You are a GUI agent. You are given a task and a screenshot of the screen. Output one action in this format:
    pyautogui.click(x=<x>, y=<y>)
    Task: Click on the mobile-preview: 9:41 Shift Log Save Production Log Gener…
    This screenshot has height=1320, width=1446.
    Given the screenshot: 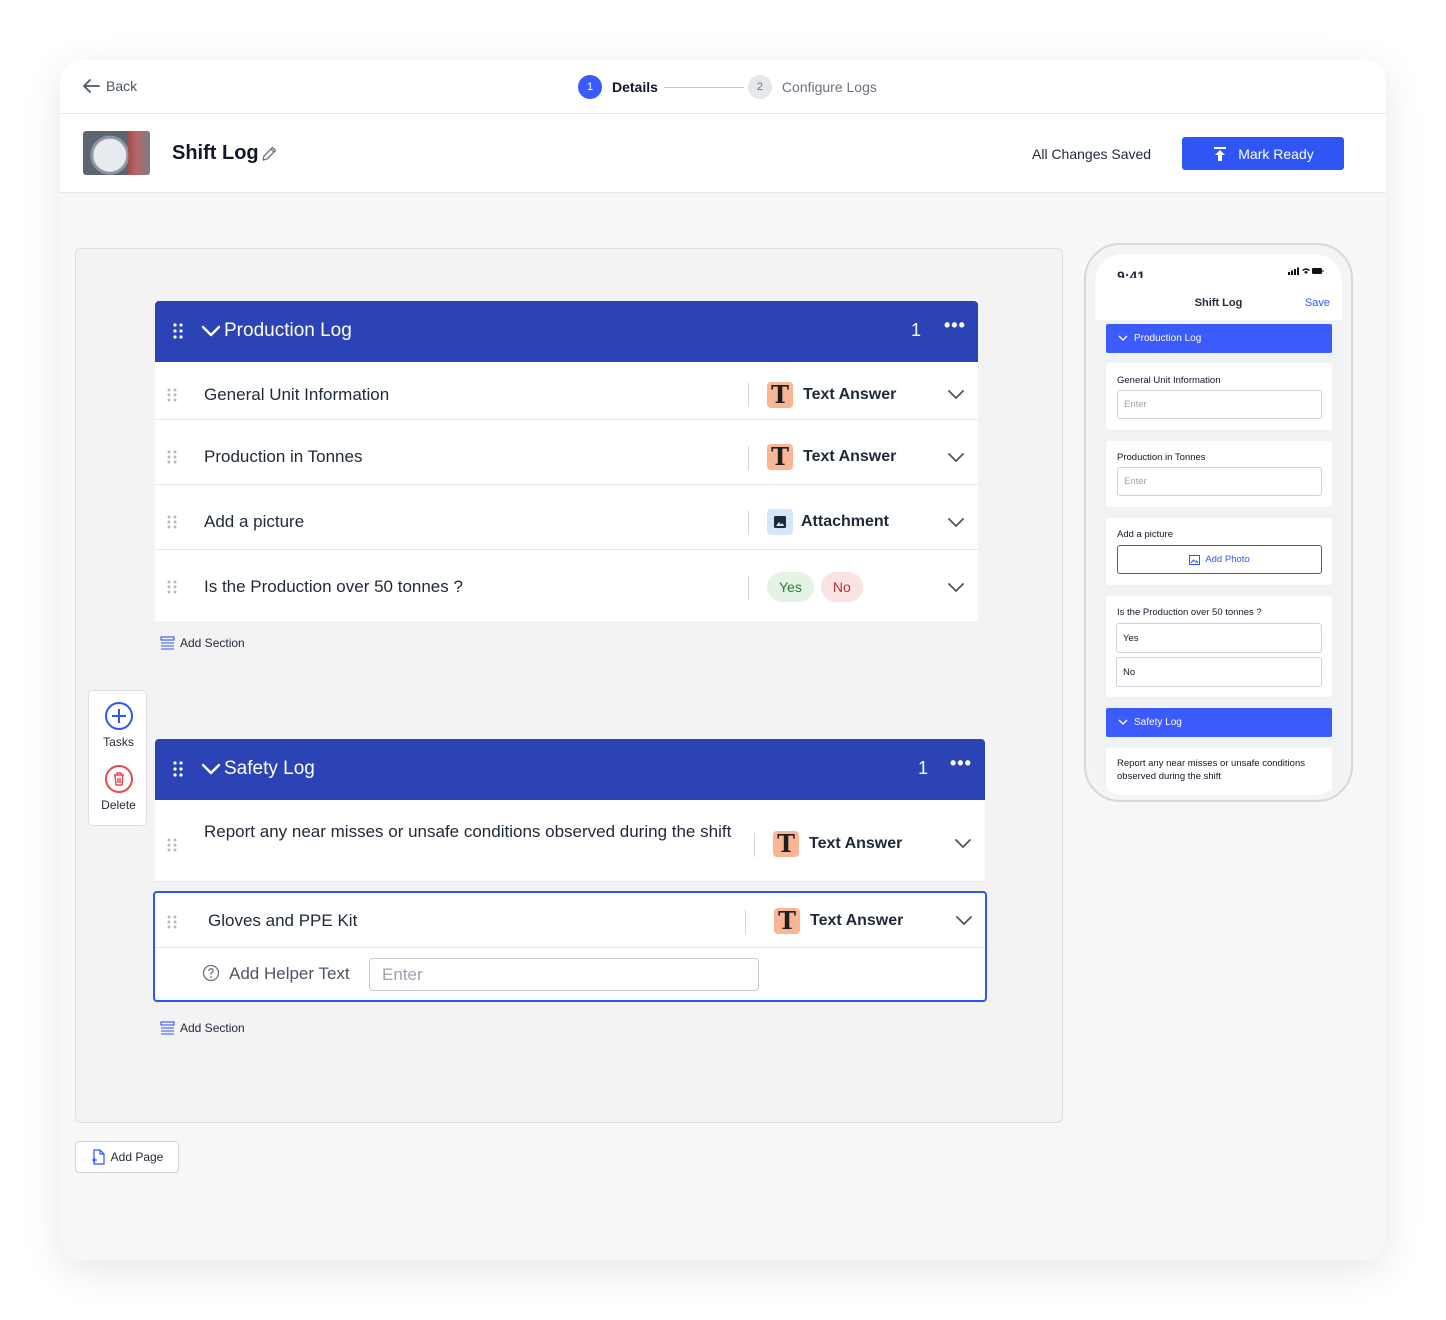 What is the action you would take?
    pyautogui.click(x=1218, y=522)
    